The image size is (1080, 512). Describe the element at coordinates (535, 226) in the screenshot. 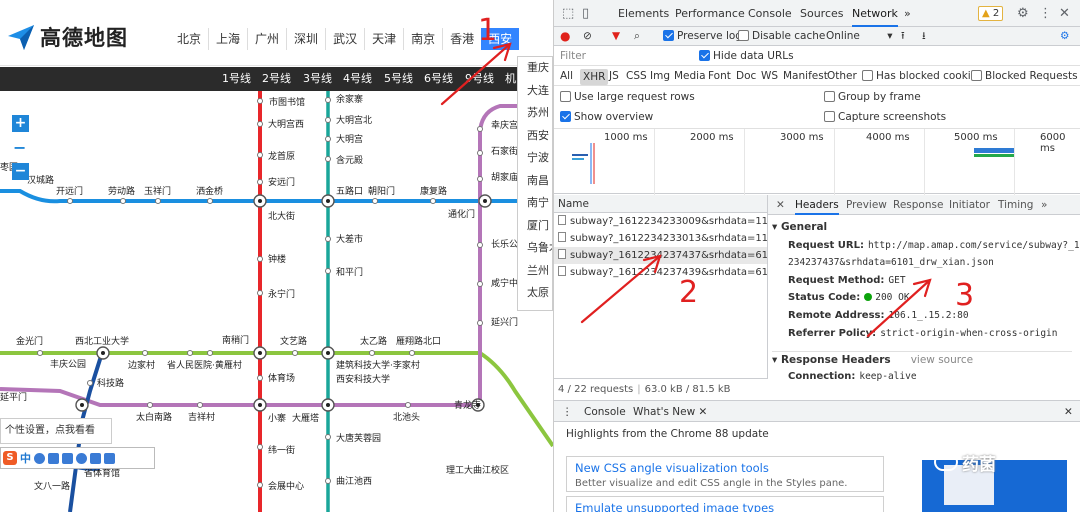

I see `city-option: 厦门` at that location.